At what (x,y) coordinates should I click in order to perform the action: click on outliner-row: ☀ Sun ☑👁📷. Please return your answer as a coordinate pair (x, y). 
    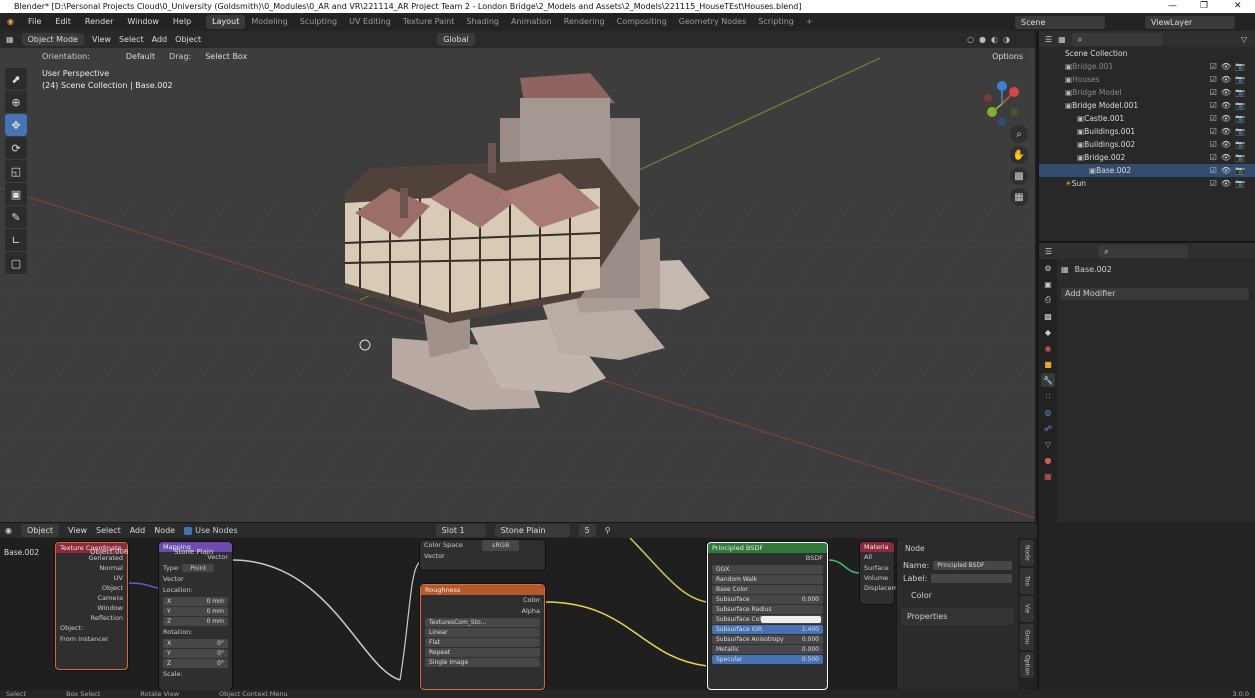
    Looking at the image, I should click on (1147, 183).